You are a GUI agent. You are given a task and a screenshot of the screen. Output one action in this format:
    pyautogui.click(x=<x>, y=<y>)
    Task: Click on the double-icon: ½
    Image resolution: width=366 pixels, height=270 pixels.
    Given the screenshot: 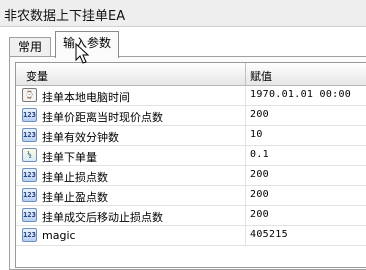 What is the action you would take?
    pyautogui.click(x=29, y=155)
    